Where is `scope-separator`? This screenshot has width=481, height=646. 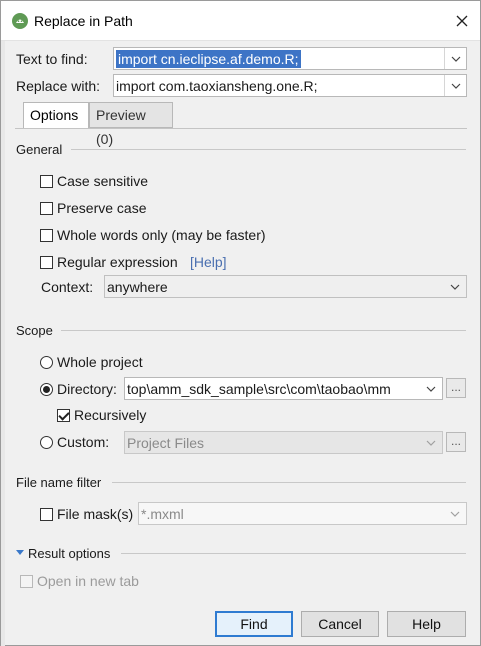 scope-separator is located at coordinates (263, 330).